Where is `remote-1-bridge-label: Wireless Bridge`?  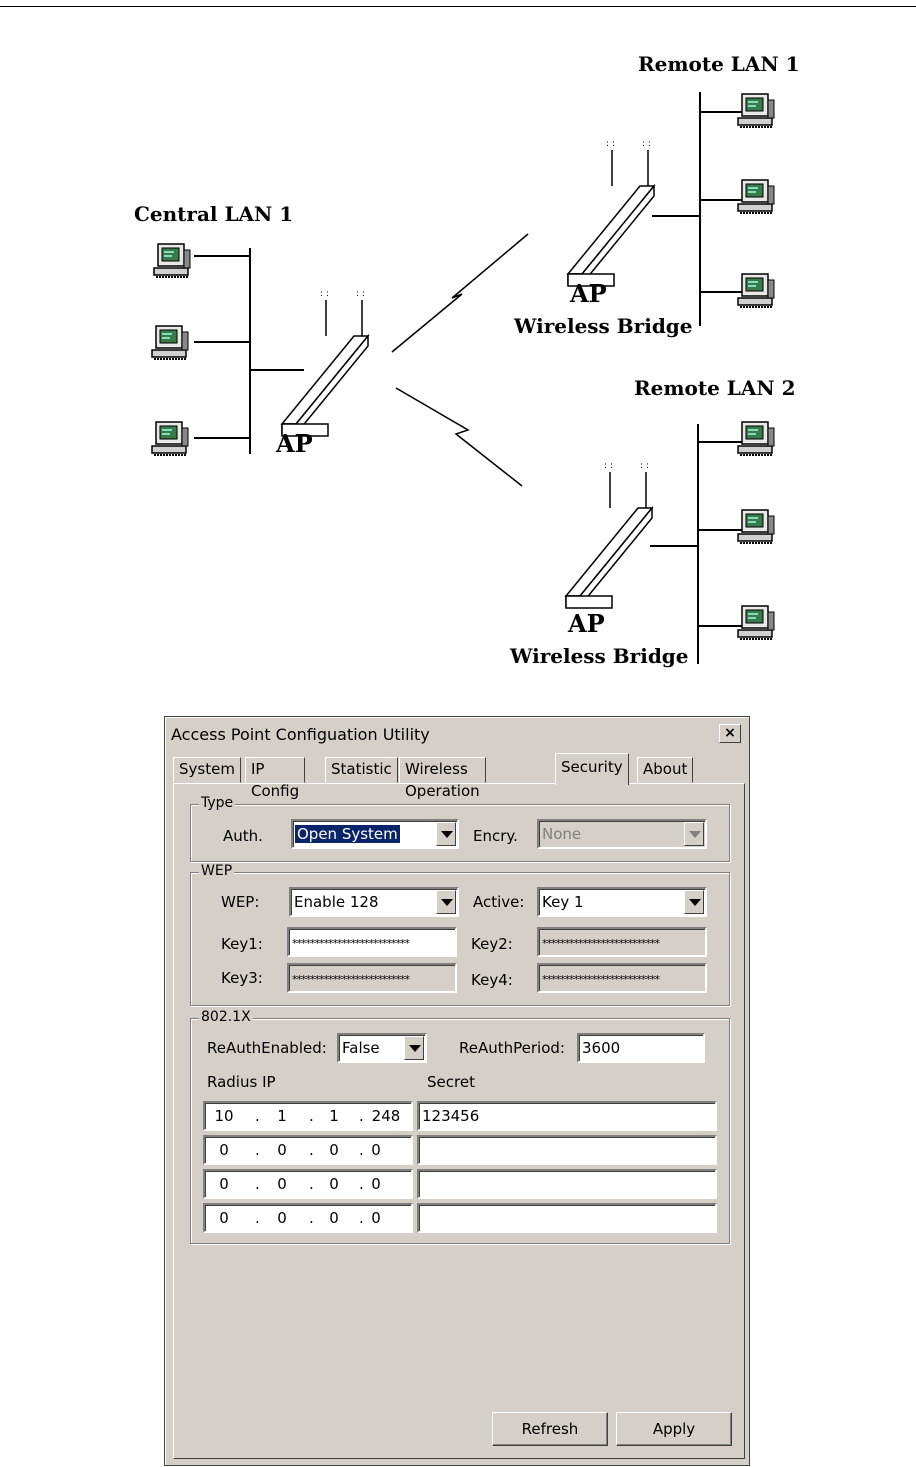
remote-1-bridge-label: Wireless Bridge is located at coordinates (603, 326).